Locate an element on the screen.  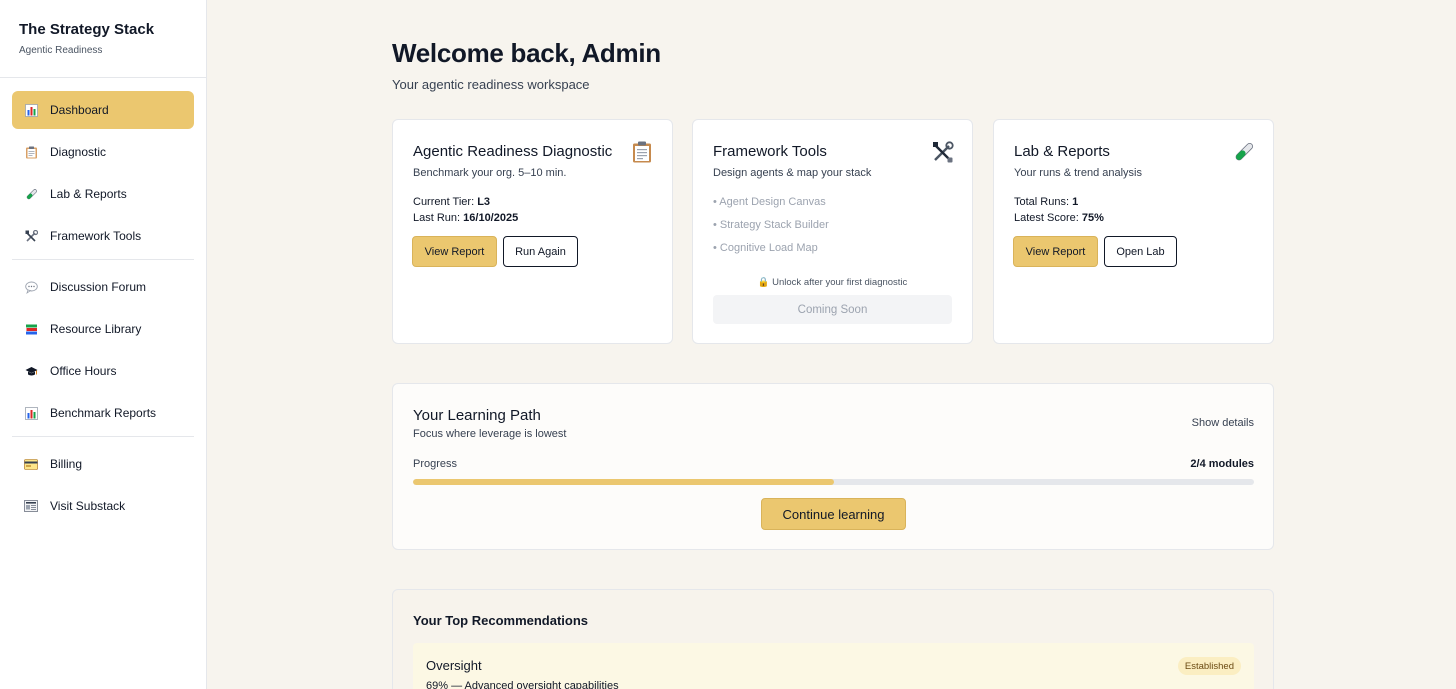
sidebar-item-label: Discussion Forum is located at coordinates (98, 287).